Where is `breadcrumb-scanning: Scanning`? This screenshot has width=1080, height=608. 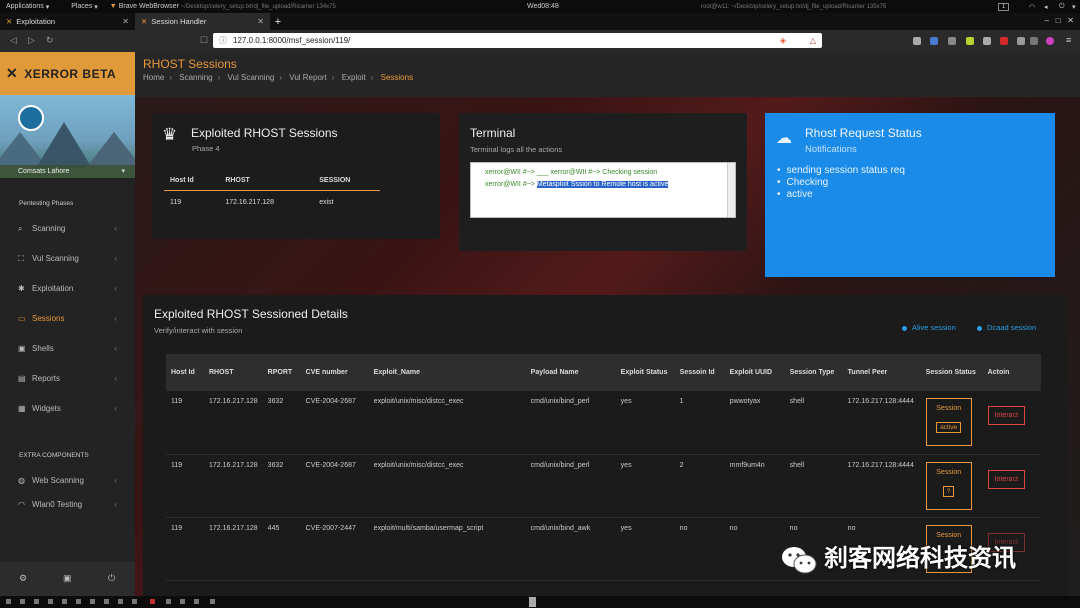 breadcrumb-scanning: Scanning is located at coordinates (195, 77).